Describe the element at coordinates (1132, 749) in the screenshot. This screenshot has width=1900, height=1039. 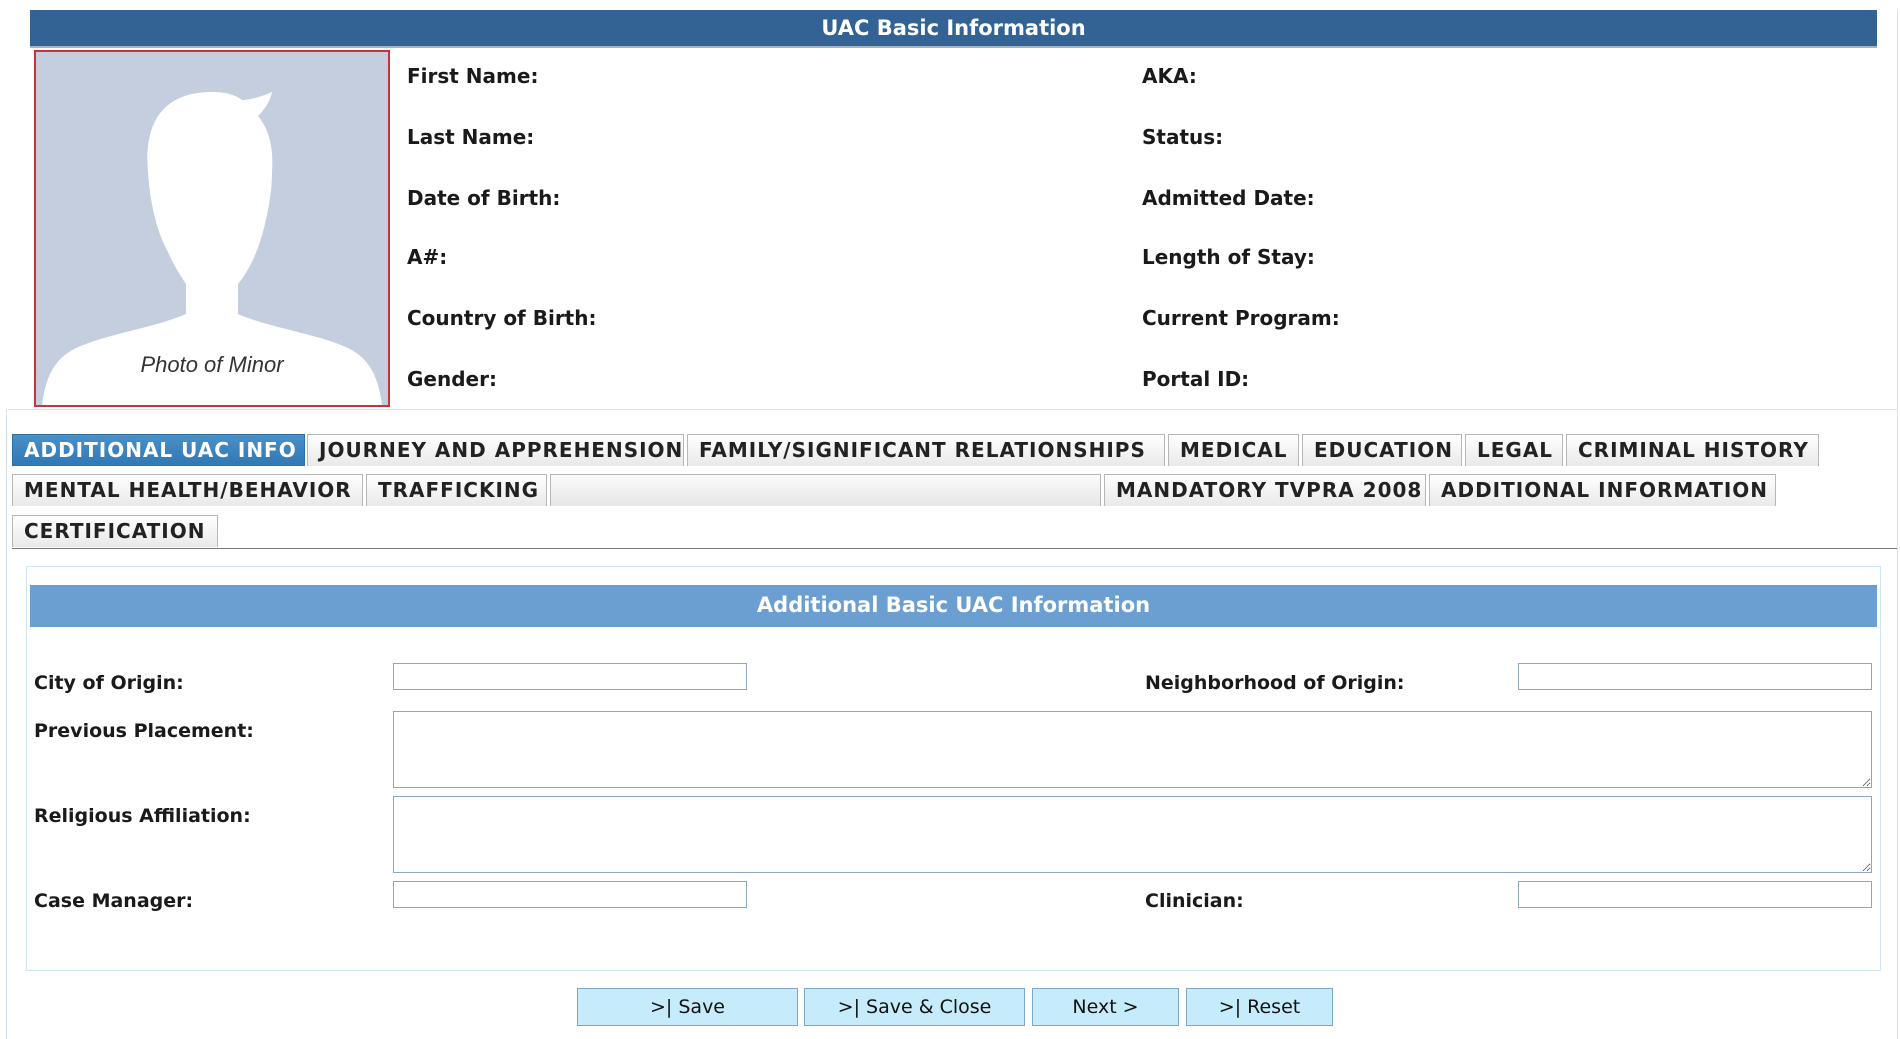
I see `previous-placement-textarea` at that location.